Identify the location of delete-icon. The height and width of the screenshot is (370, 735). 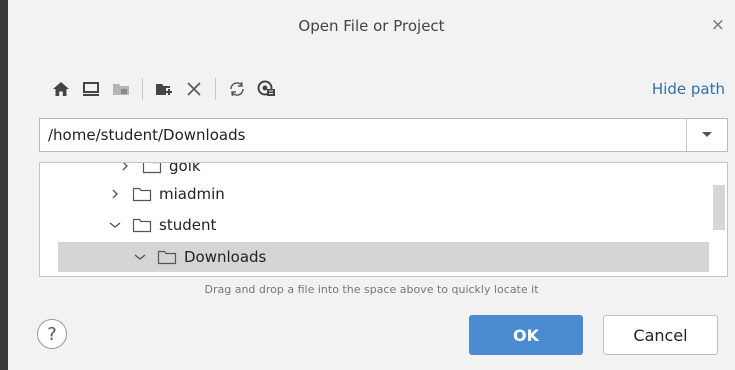
(194, 89).